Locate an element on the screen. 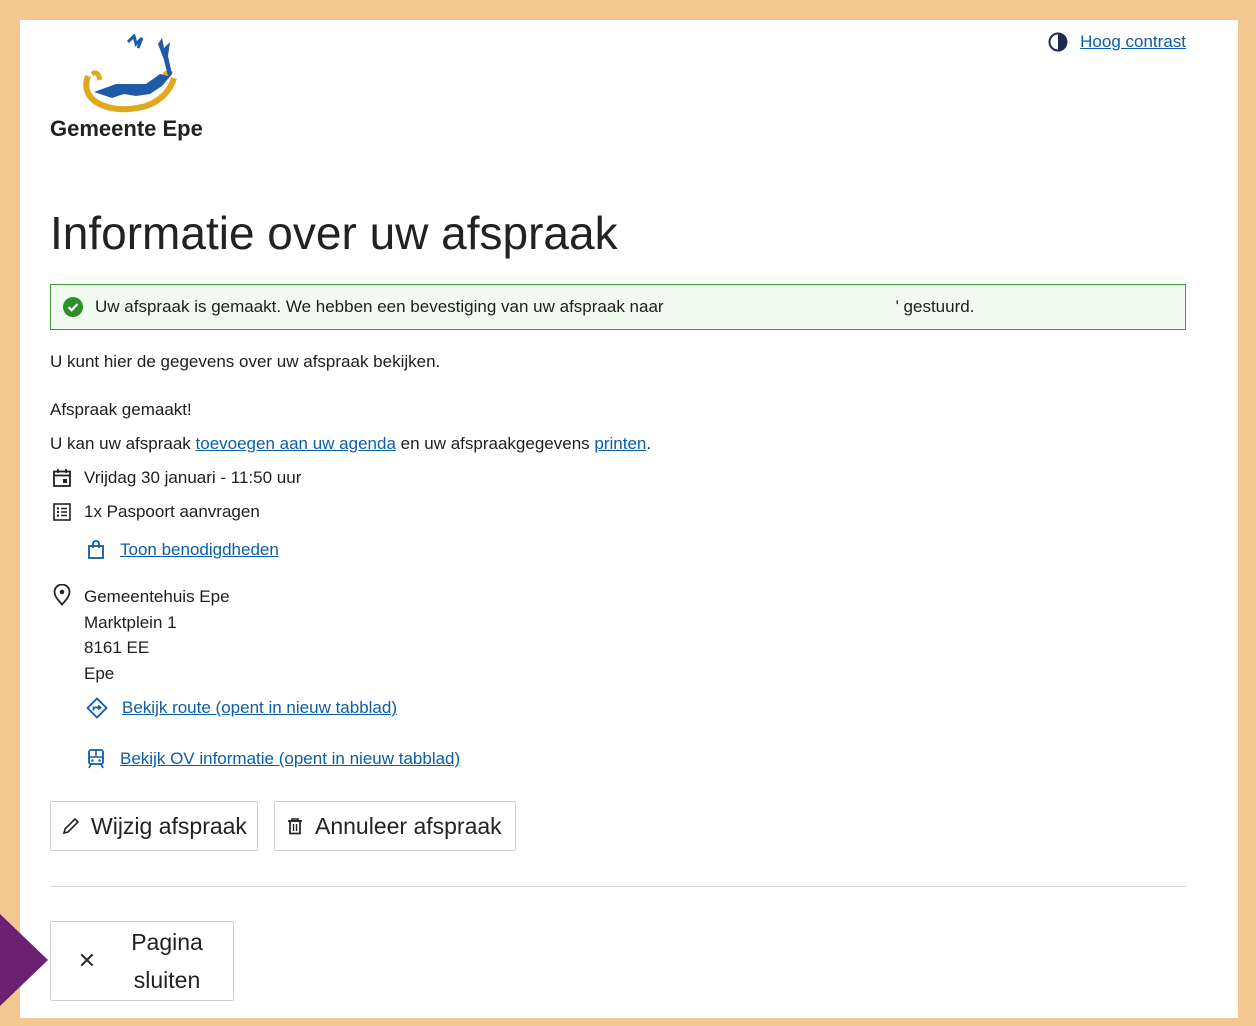 The height and width of the screenshot is (1026, 1256). appointment-product: 1x Paspoort aanvragen is located at coordinates (156, 512).